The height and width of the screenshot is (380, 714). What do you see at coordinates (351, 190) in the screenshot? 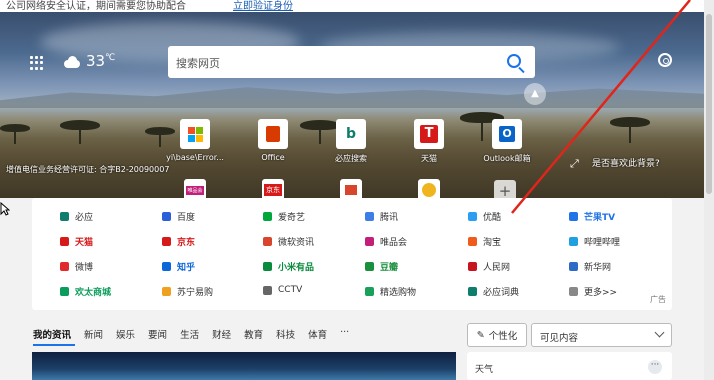
I see `pinned-news-tile` at bounding box center [351, 190].